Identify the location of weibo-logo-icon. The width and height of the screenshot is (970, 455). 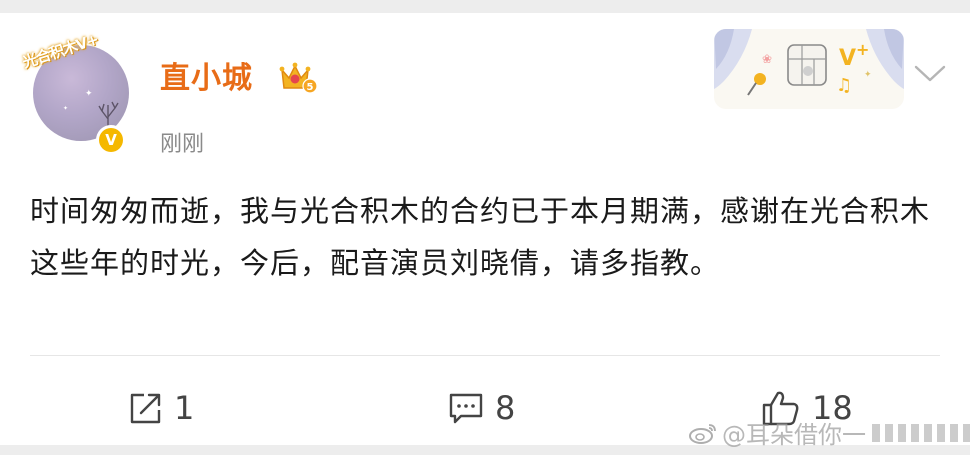
(702, 433).